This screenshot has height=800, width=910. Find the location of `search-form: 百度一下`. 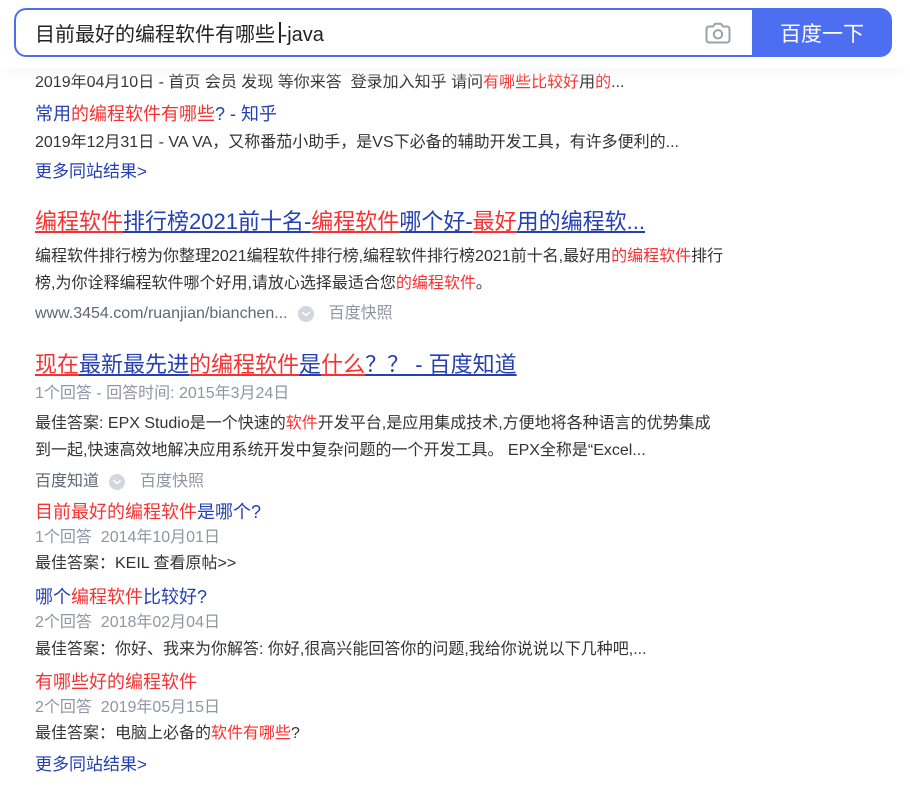

search-form: 百度一下 is located at coordinates (453, 32).